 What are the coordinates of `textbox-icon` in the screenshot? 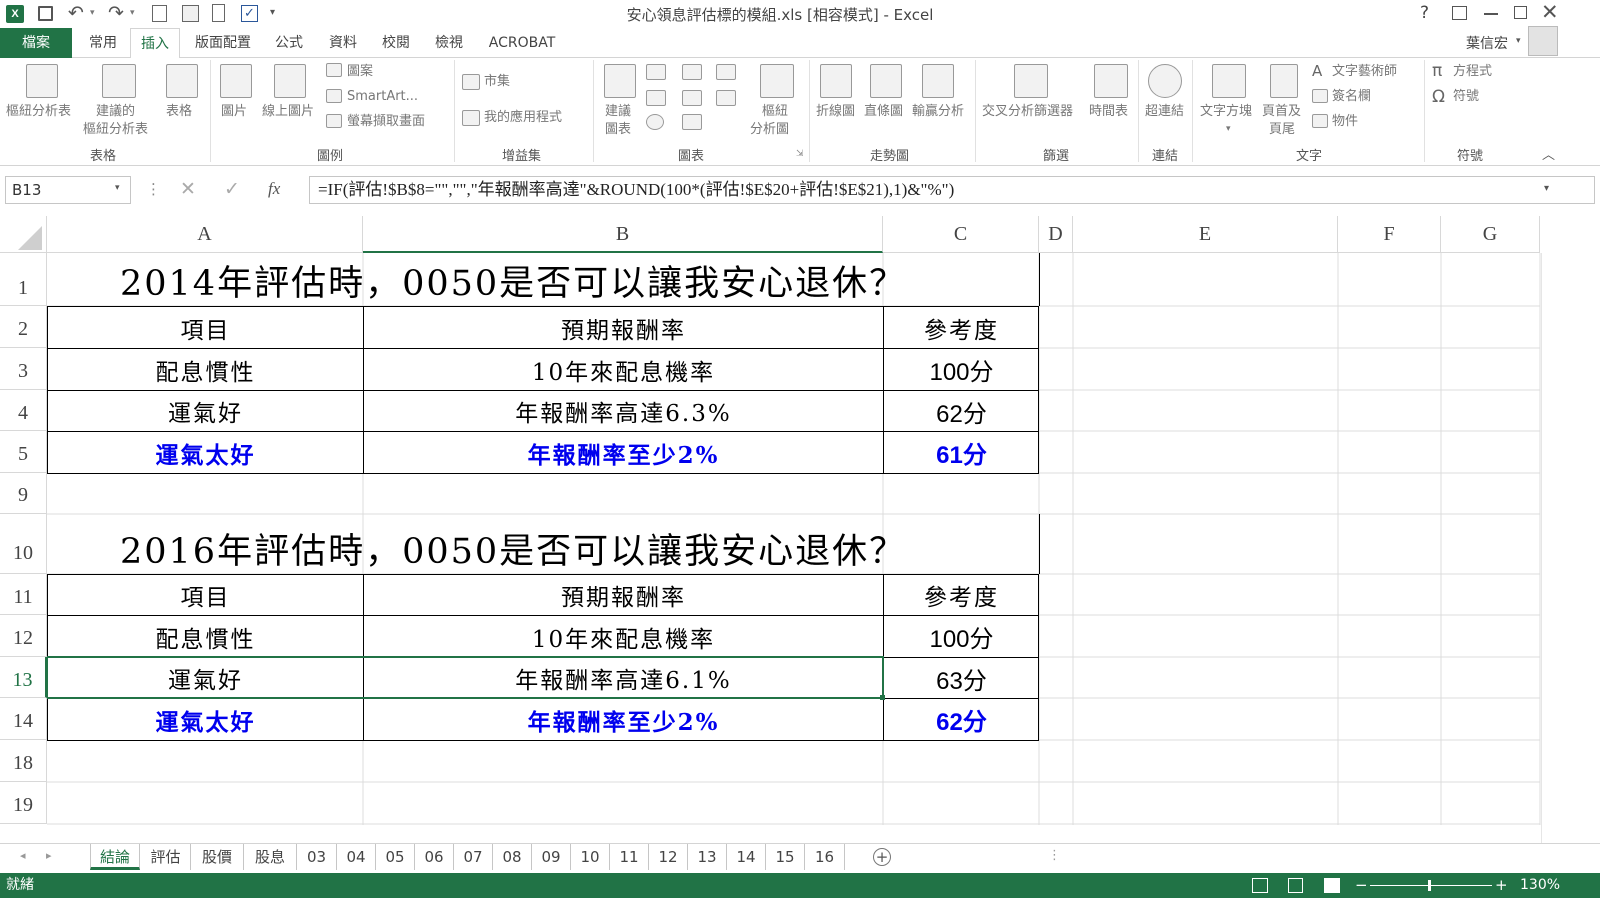 It's located at (1229, 81).